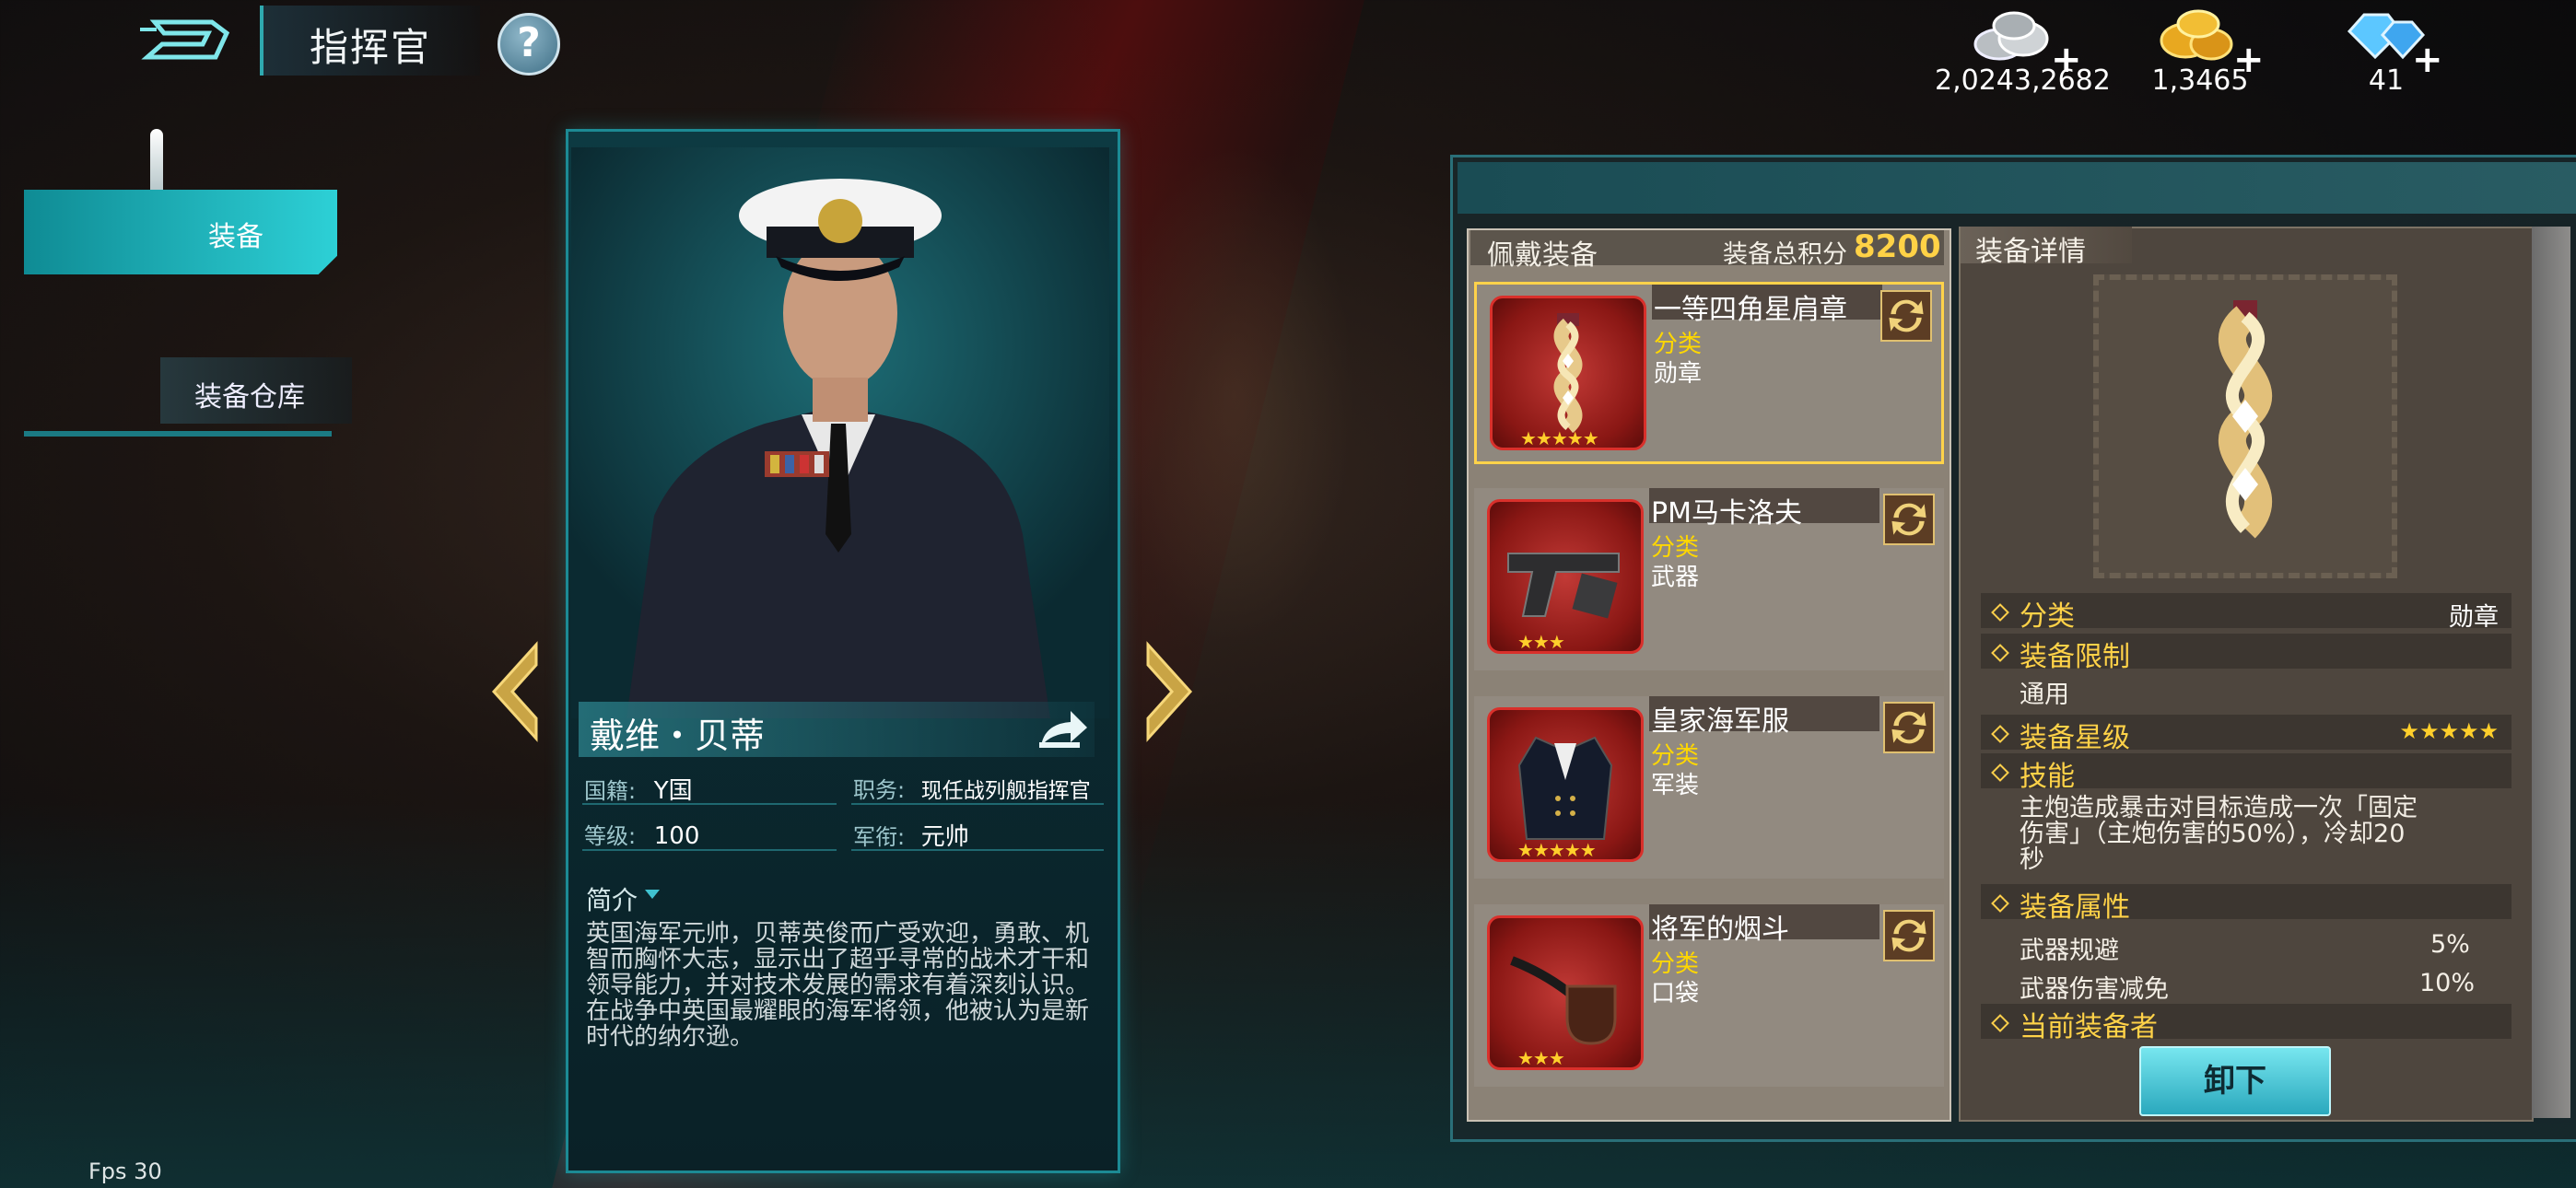 This screenshot has width=2576, height=1188. Describe the element at coordinates (529, 44) in the screenshot. I see `help-button: ?` at that location.